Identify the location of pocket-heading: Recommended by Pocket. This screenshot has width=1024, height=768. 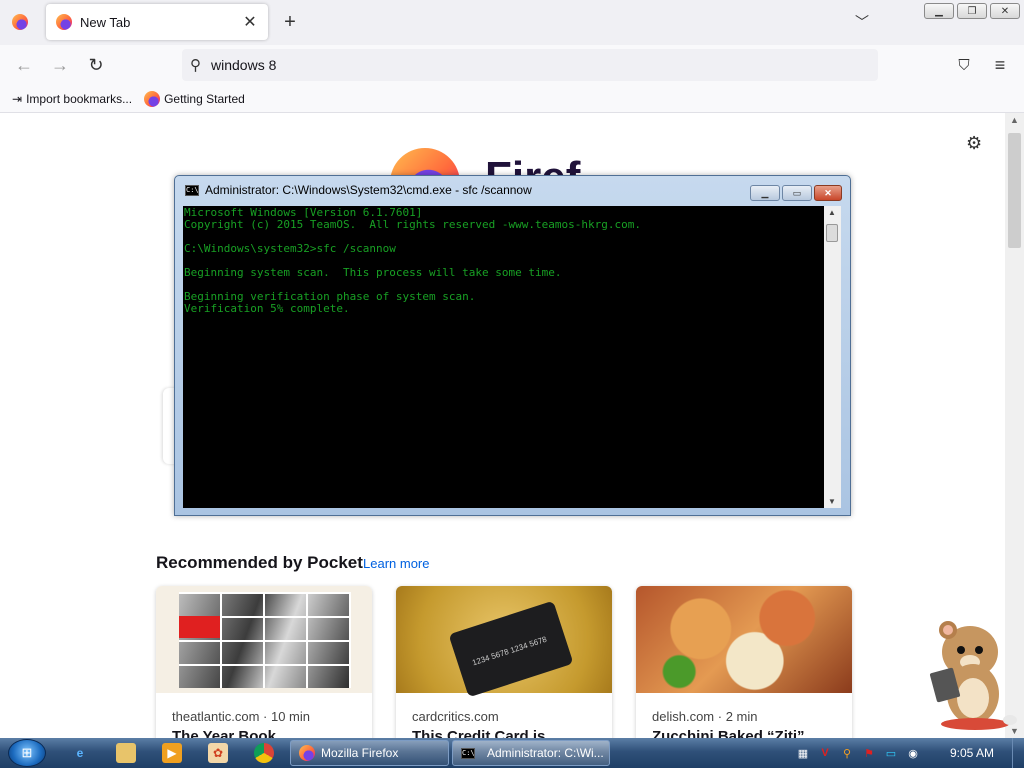
(259, 562).